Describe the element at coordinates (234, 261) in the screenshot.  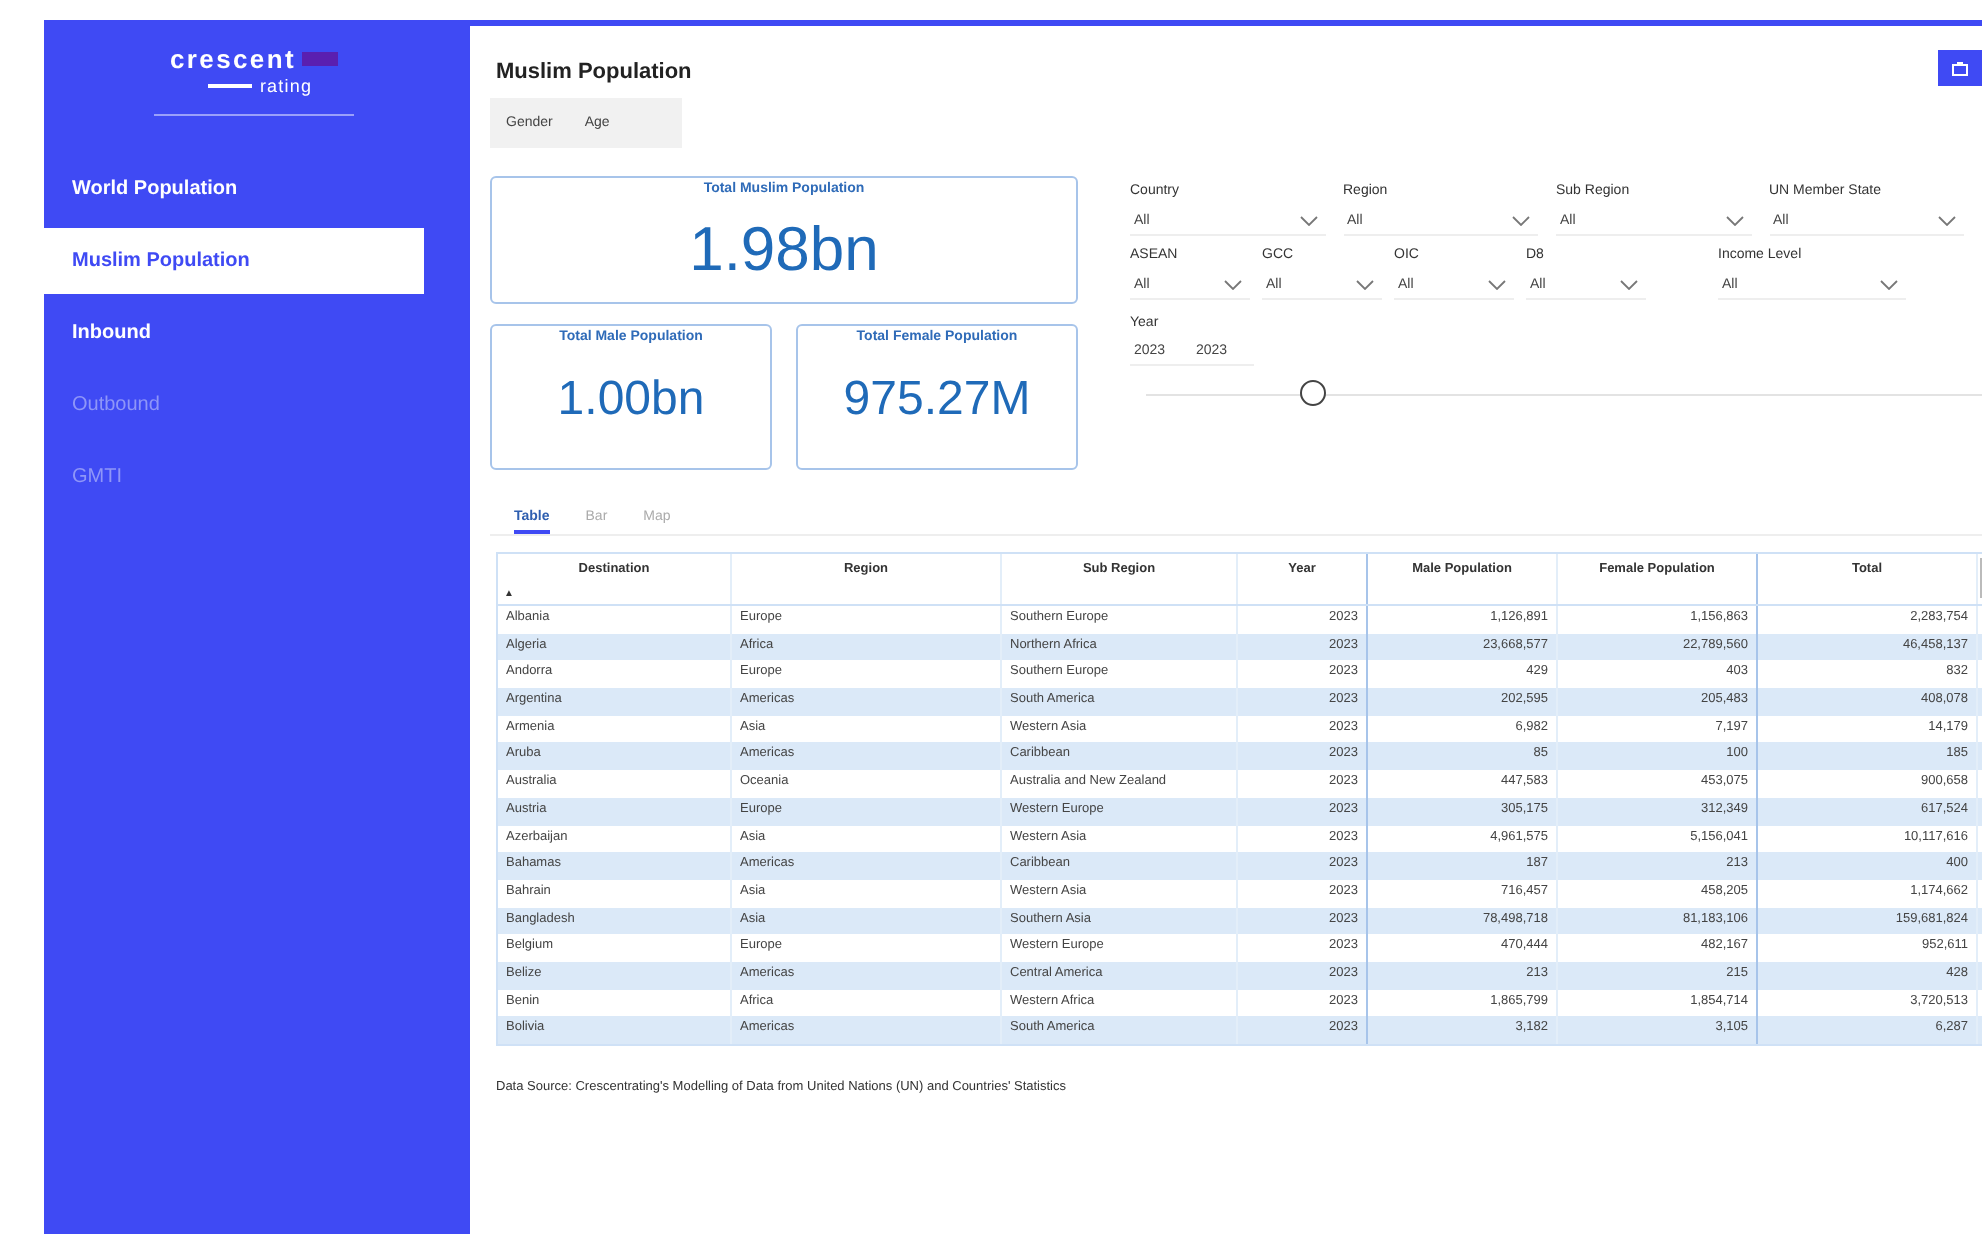
I see `sidebar-item: Muslim Population` at that location.